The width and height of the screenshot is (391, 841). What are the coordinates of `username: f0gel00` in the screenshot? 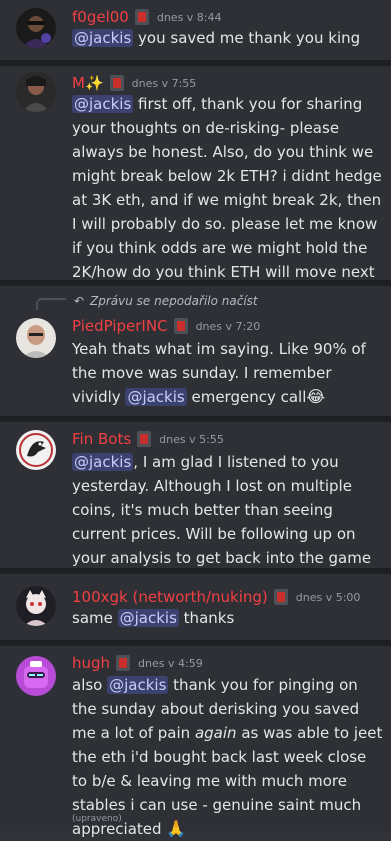 It's located at (100, 17).